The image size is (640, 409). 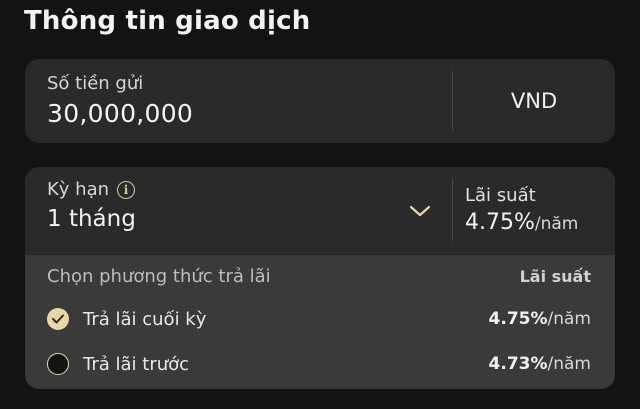 I want to click on check-icon, so click(x=58, y=319).